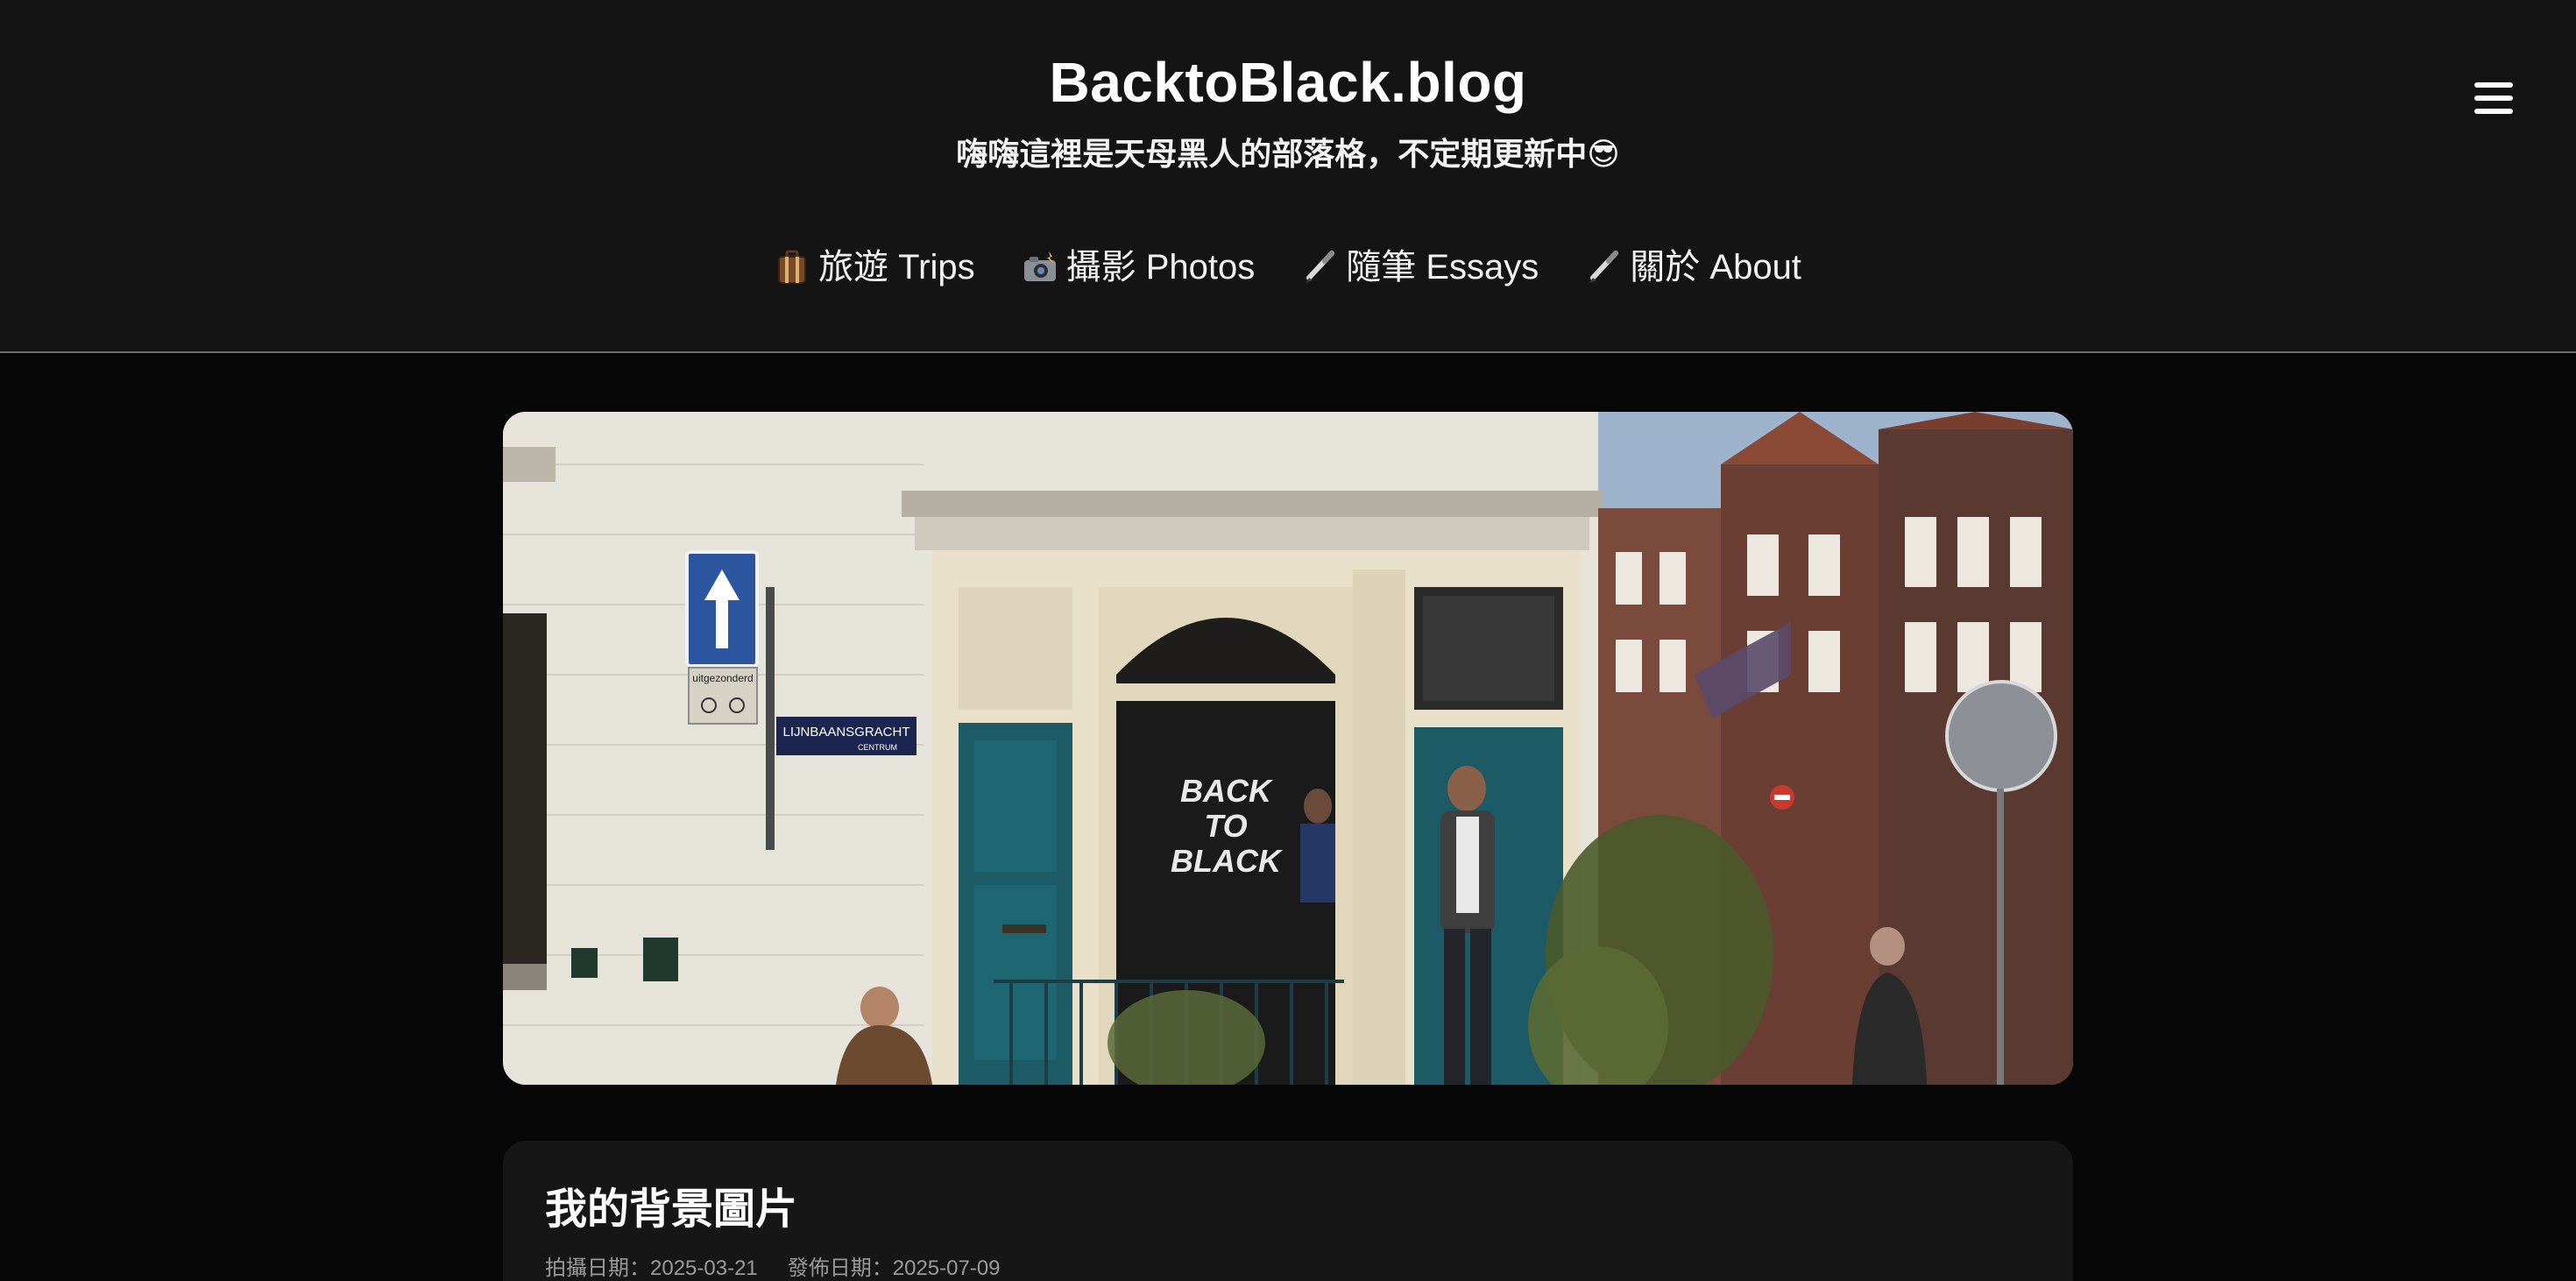 Image resolution: width=2576 pixels, height=1281 pixels. What do you see at coordinates (651, 1268) in the screenshot?
I see `shot-date: 拍攝日期：2025-03-21` at bounding box center [651, 1268].